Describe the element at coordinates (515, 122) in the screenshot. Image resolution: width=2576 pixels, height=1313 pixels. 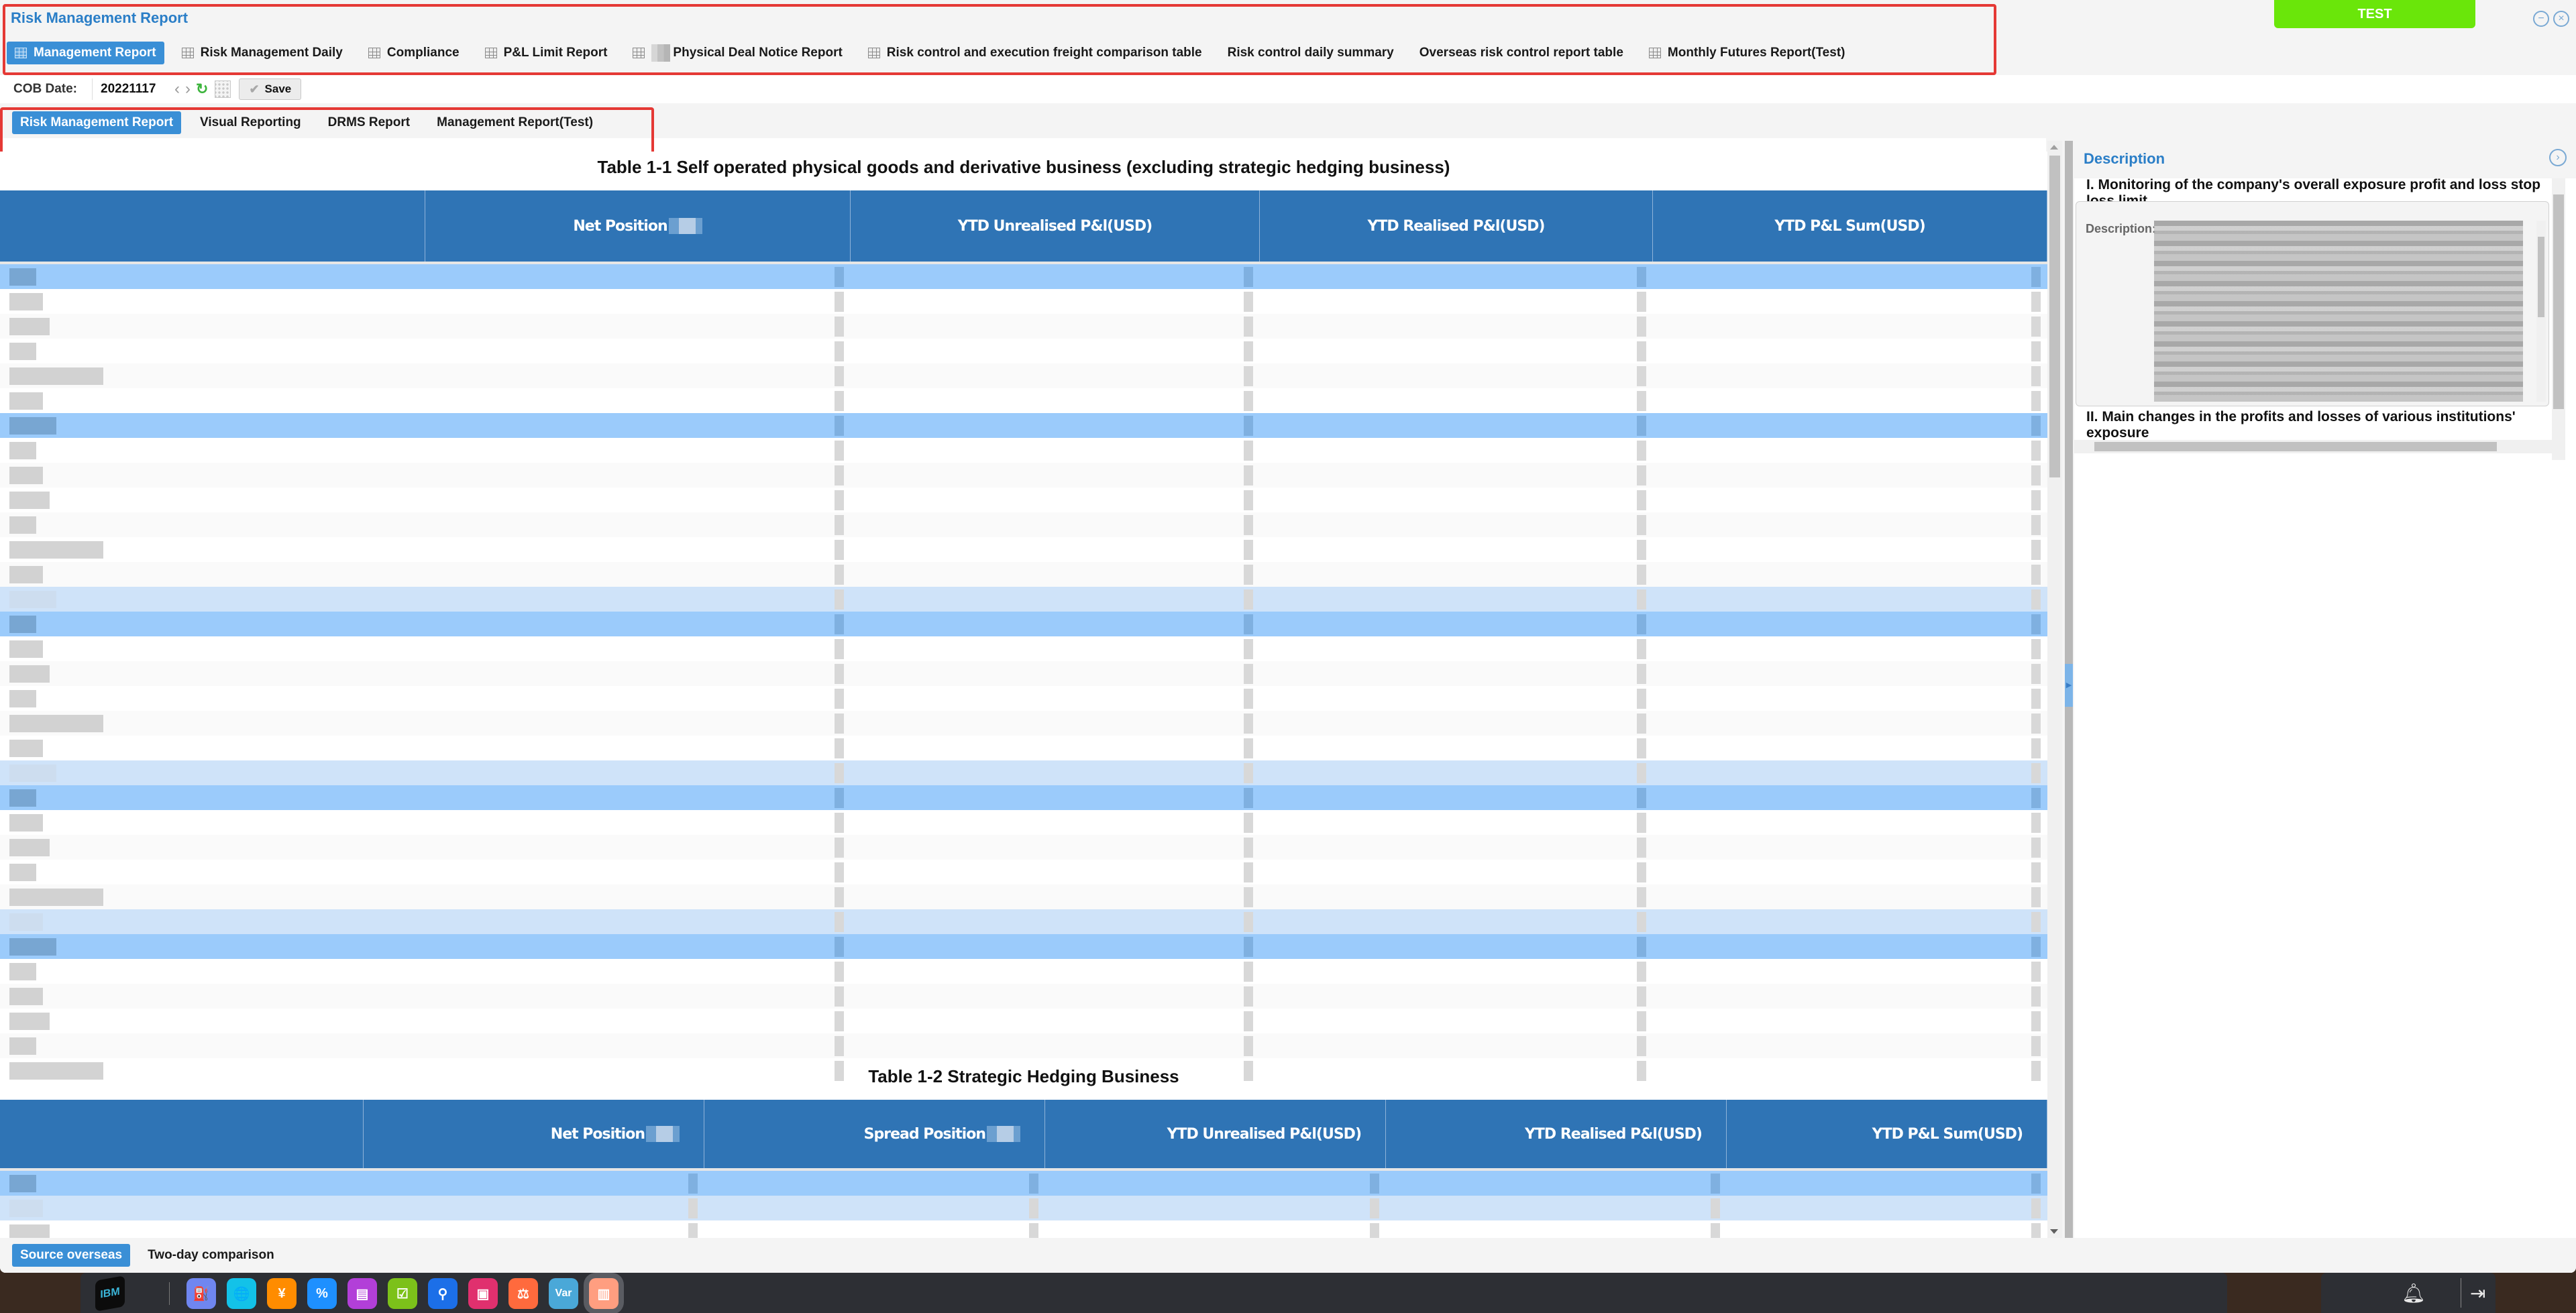
I see `subtab-management-report-test: Management Report(Test)` at that location.